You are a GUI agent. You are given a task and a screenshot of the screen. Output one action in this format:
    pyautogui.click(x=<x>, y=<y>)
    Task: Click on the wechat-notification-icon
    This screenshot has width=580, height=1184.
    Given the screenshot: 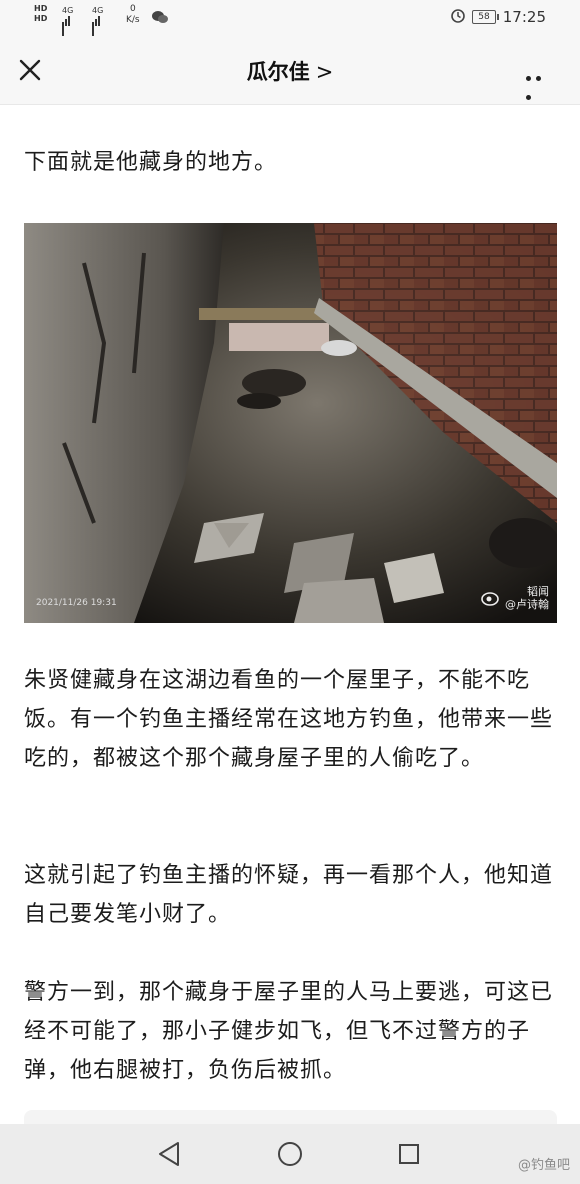 What is the action you would take?
    pyautogui.click(x=160, y=18)
    